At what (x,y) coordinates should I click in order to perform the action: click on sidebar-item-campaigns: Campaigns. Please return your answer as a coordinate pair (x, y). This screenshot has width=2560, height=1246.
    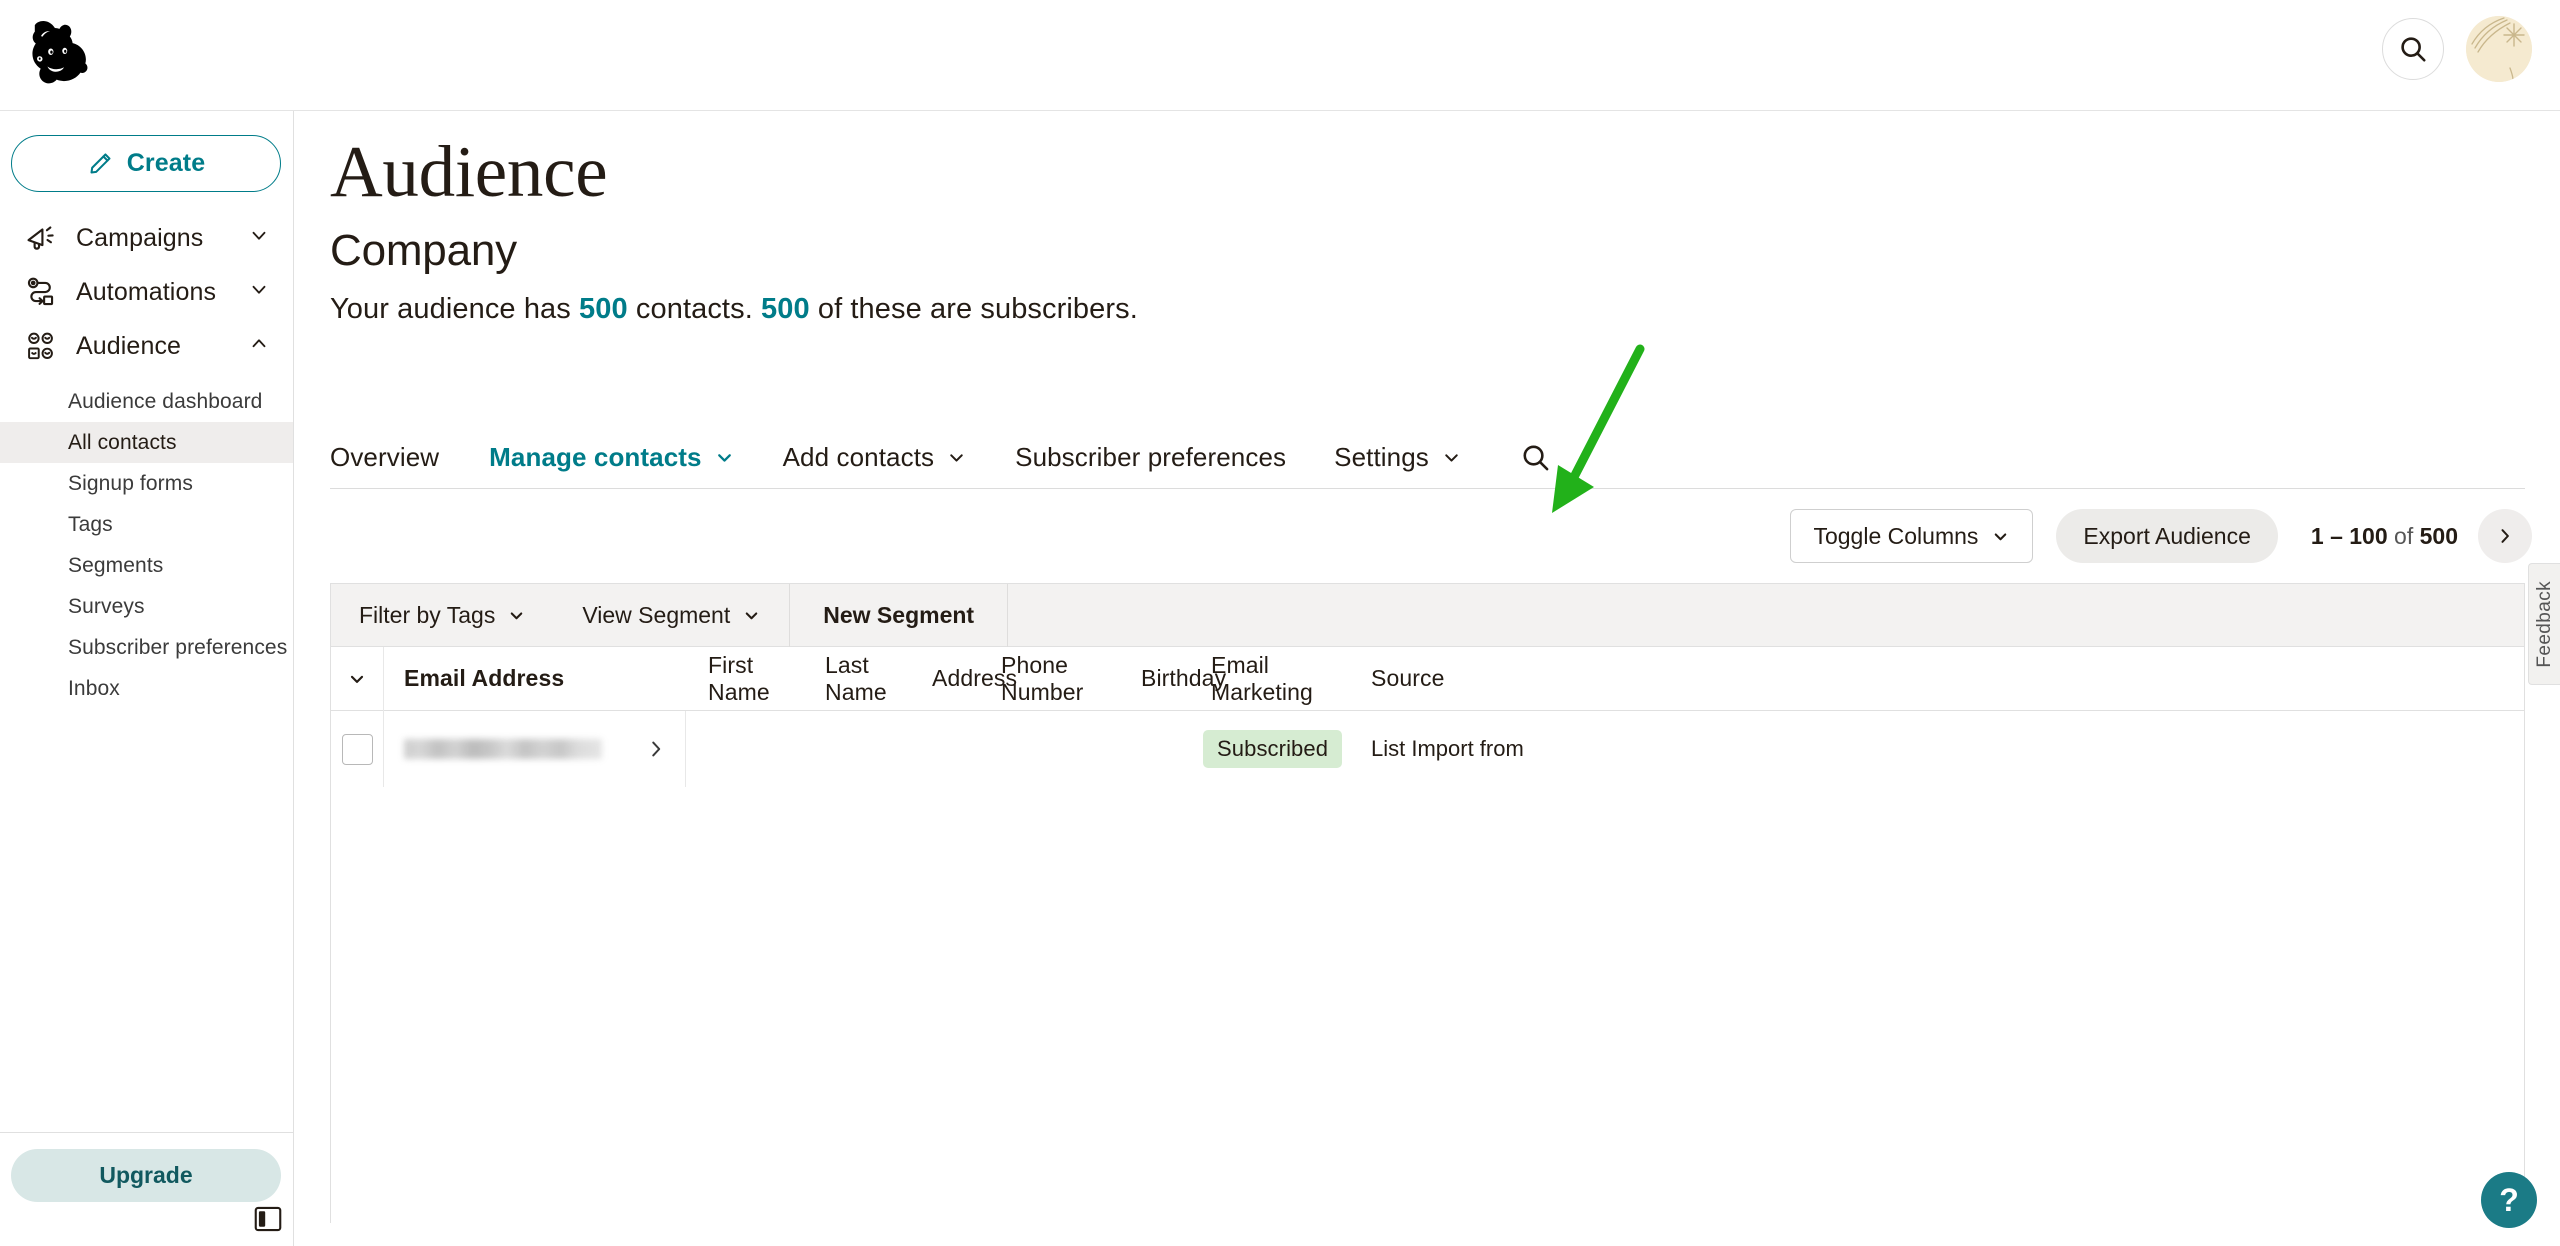
    Looking at the image, I should click on (146, 238).